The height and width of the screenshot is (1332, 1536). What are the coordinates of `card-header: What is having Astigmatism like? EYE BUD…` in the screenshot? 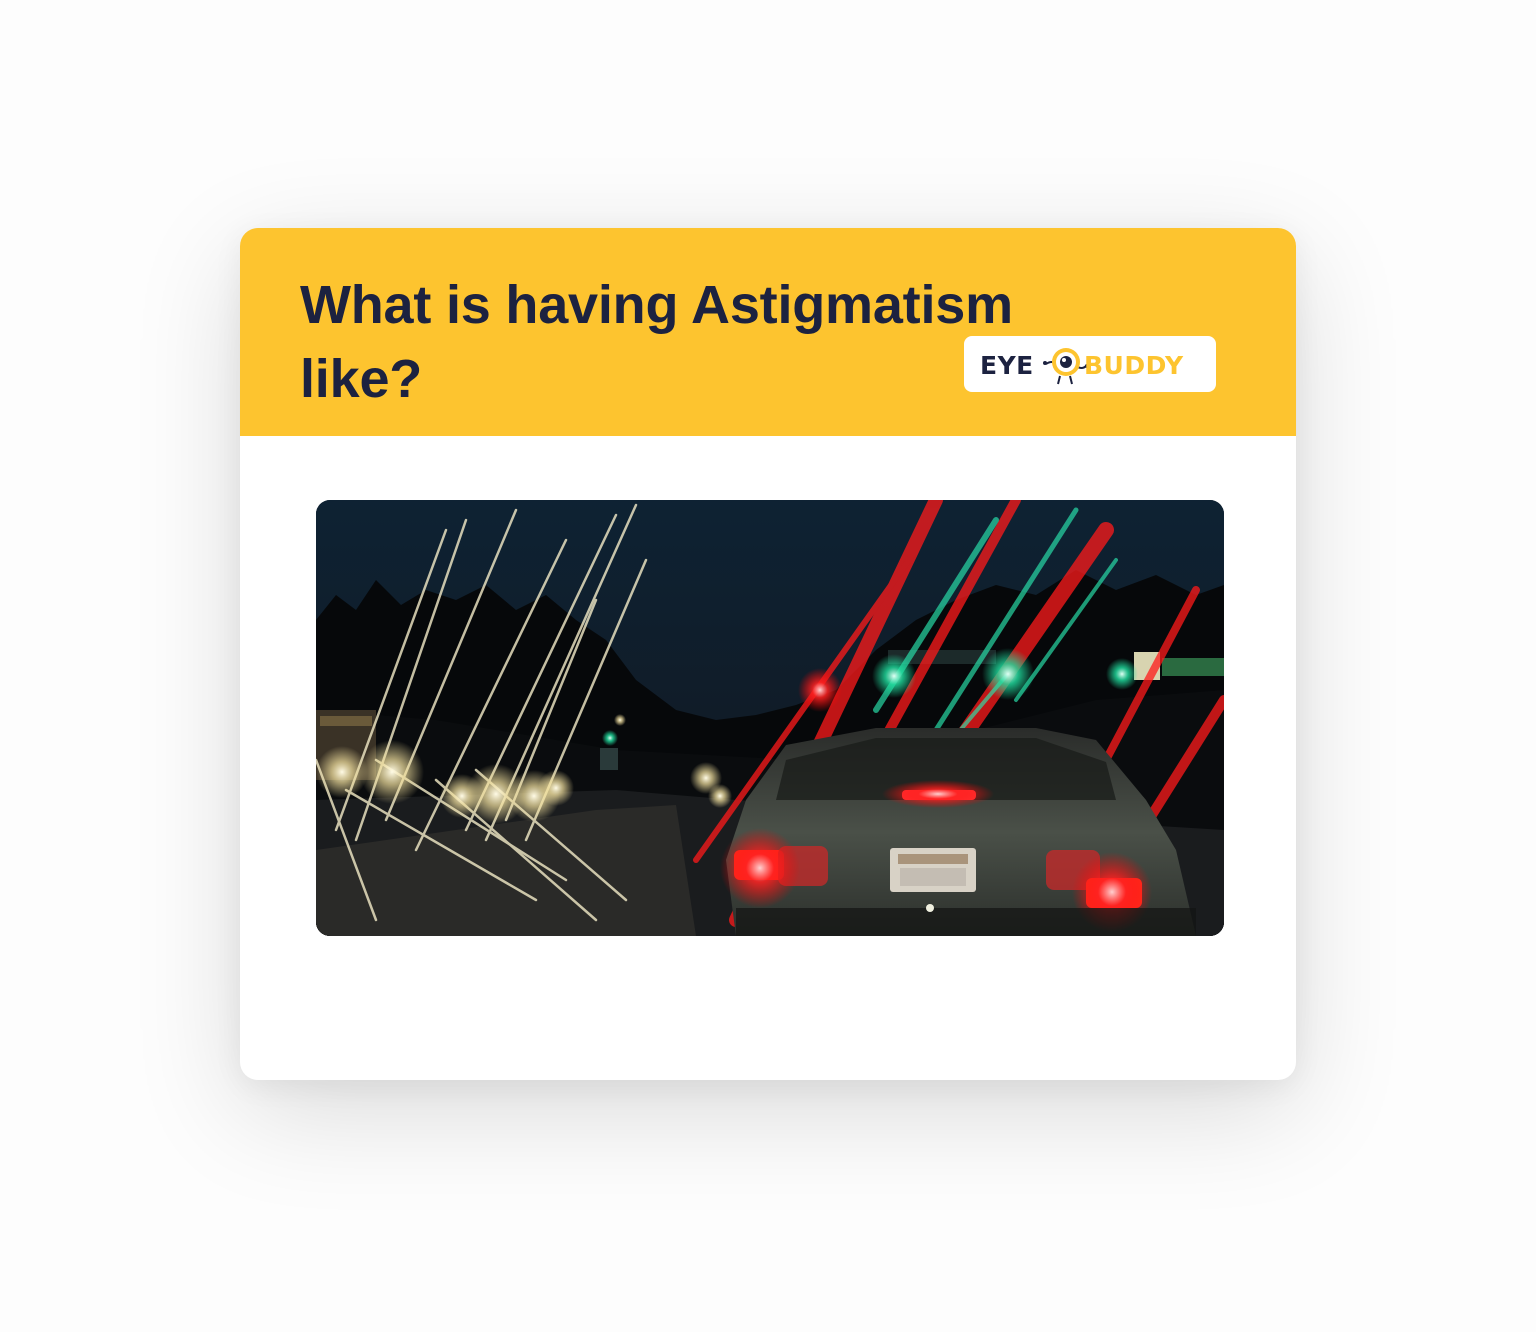 It's located at (768, 332).